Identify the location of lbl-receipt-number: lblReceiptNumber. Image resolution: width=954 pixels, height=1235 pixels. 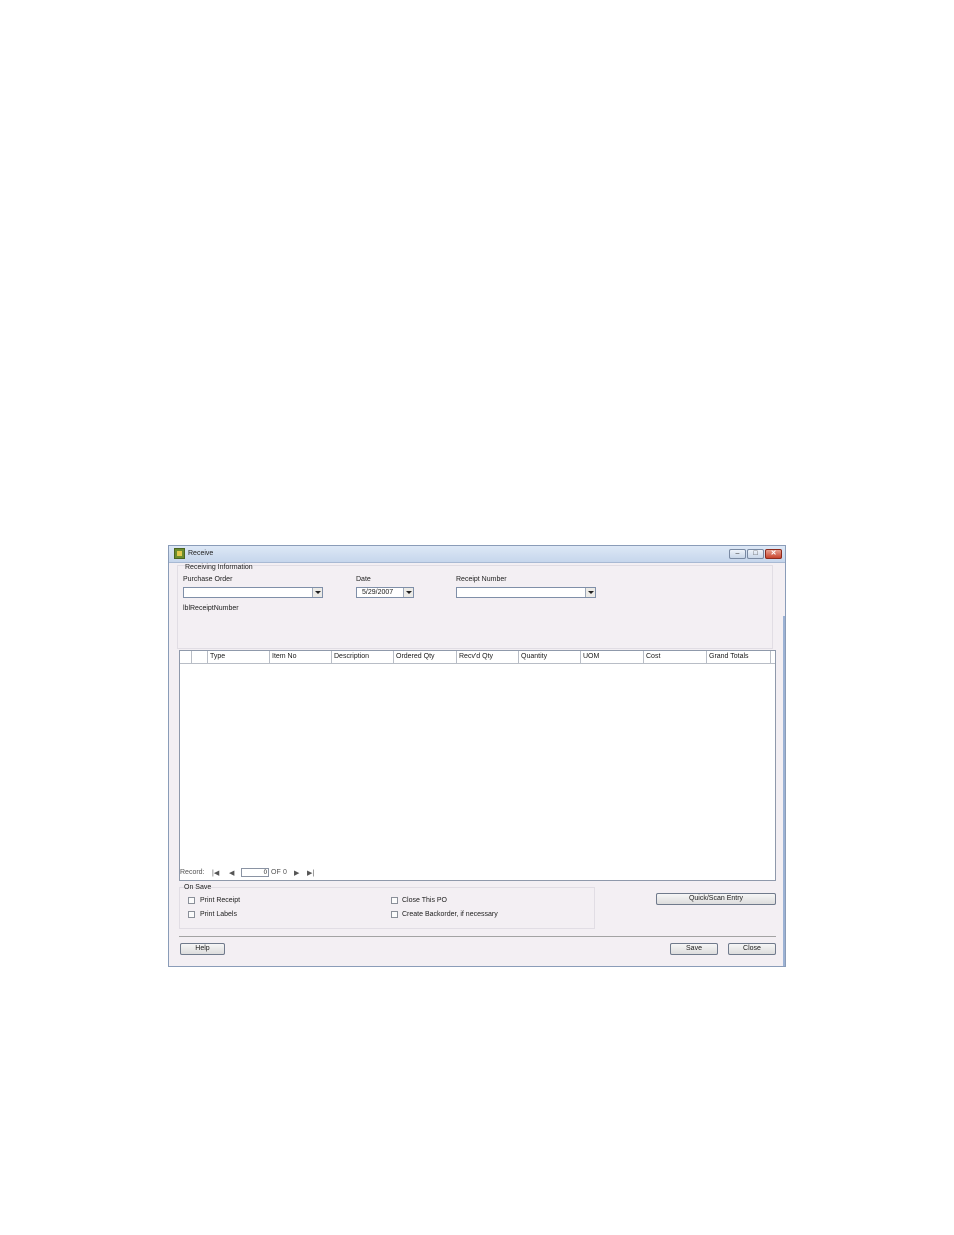
(211, 608).